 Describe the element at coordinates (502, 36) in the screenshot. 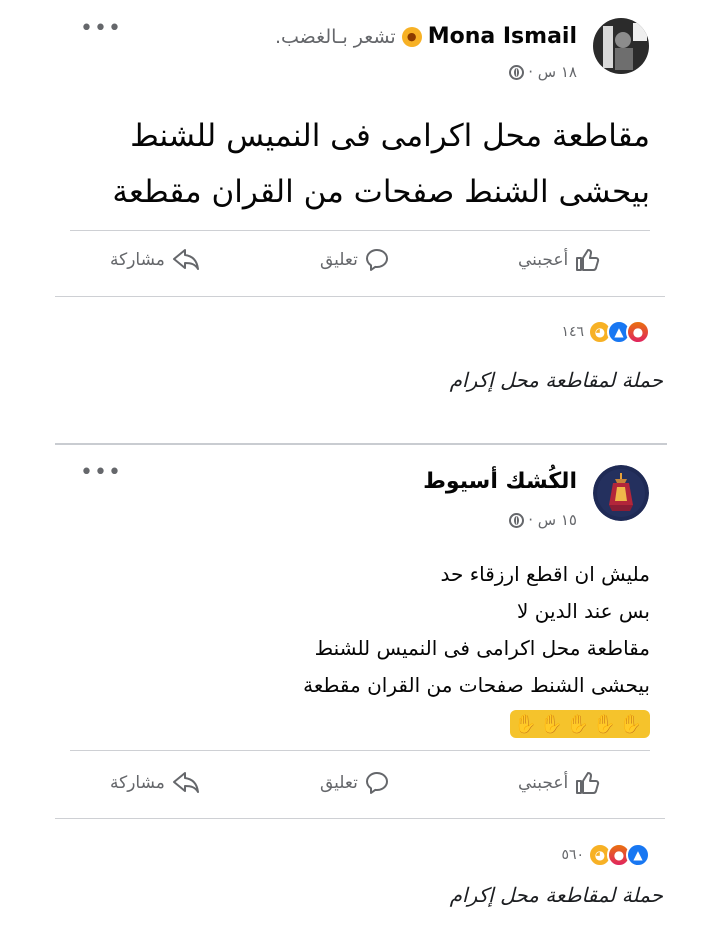

I see `author-name: Mona Ismail` at that location.